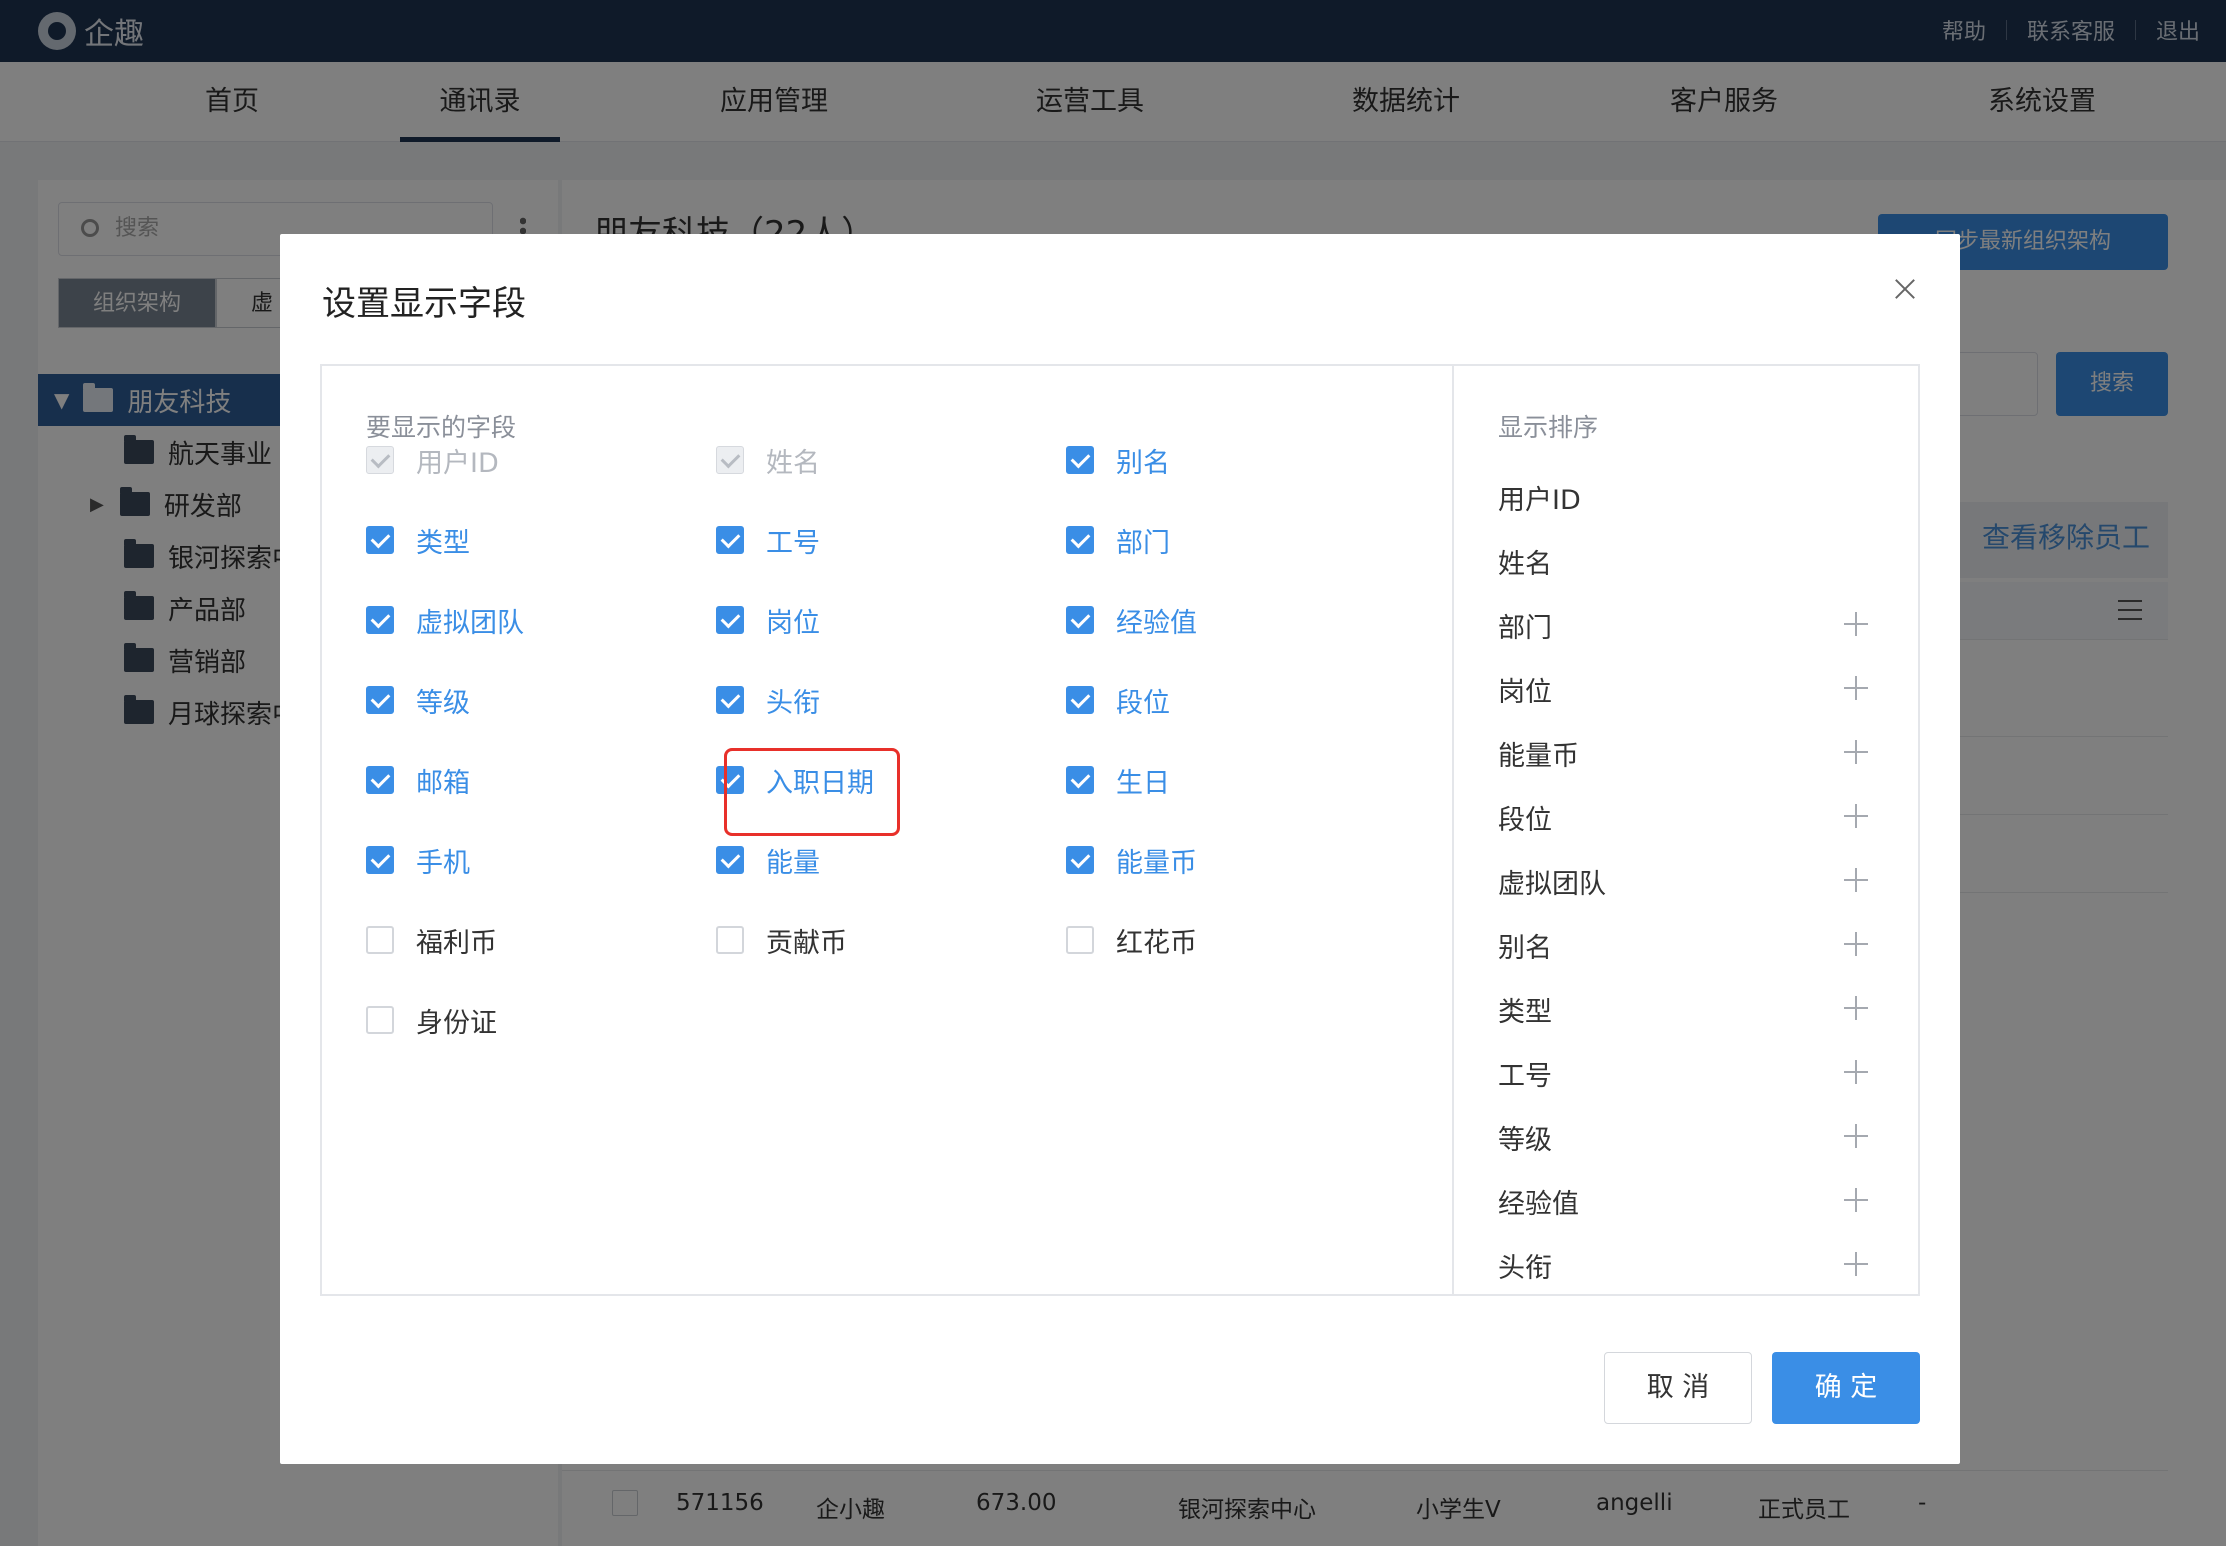  Describe the element at coordinates (443, 783) in the screenshot. I see `field-option-label: 邮箱` at that location.